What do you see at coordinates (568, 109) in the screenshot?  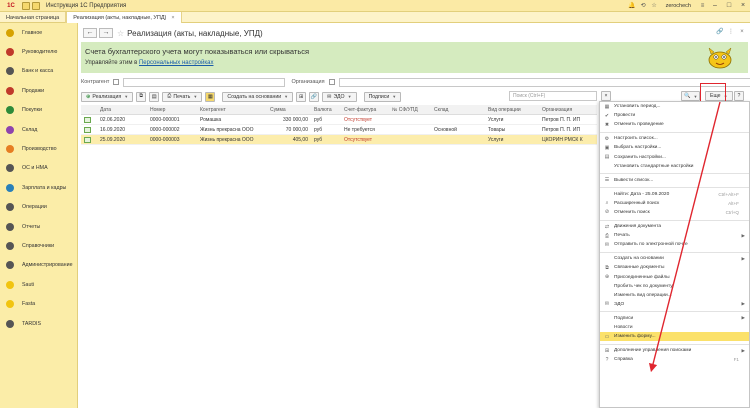 I see `column-header: Организация` at bounding box center [568, 109].